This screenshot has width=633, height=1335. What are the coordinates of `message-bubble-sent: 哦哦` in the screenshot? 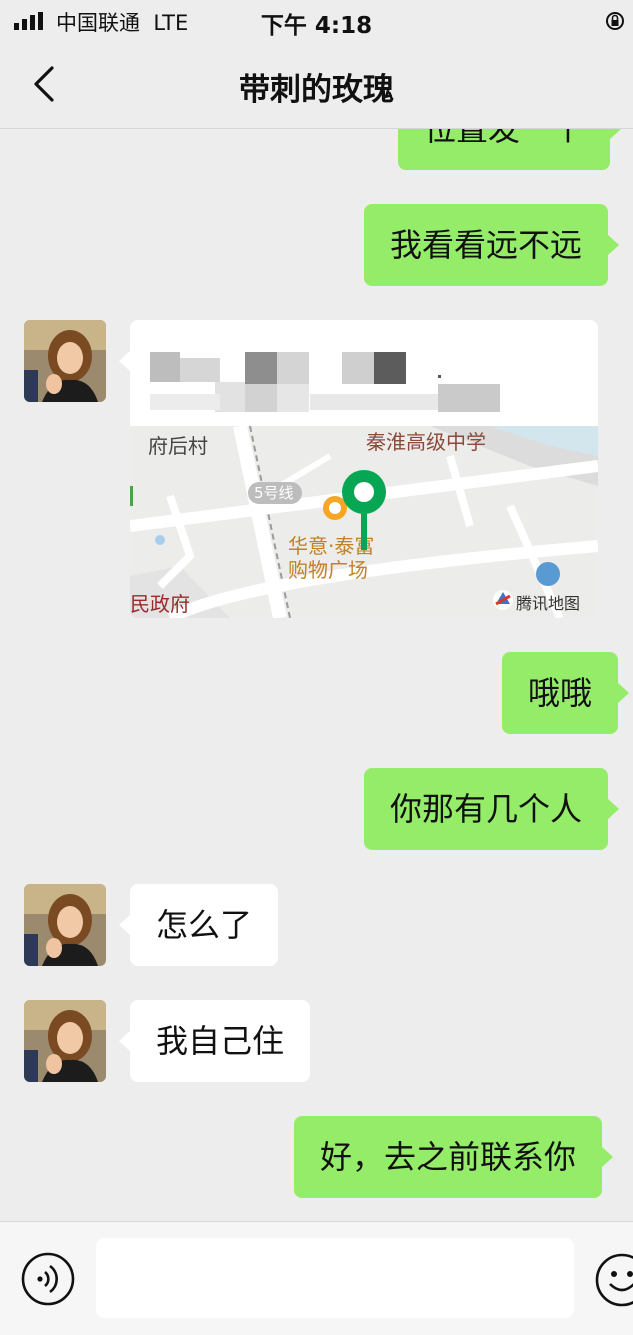 It's located at (566, 693).